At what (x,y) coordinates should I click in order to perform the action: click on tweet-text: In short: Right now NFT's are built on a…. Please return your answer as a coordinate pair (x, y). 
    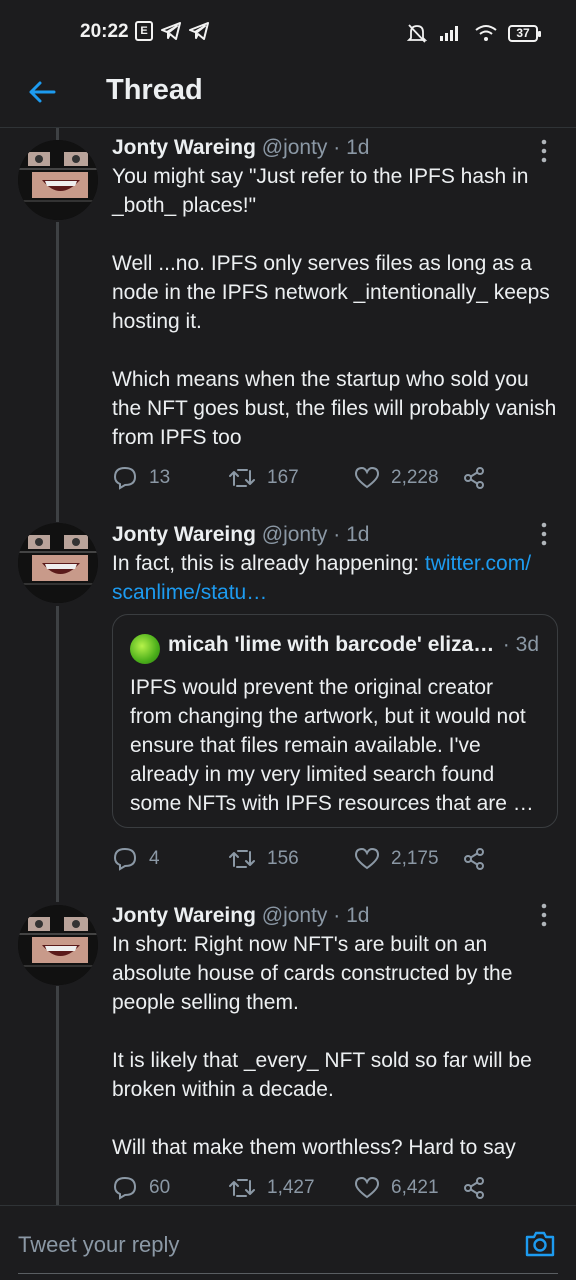
    Looking at the image, I should click on (322, 1046).